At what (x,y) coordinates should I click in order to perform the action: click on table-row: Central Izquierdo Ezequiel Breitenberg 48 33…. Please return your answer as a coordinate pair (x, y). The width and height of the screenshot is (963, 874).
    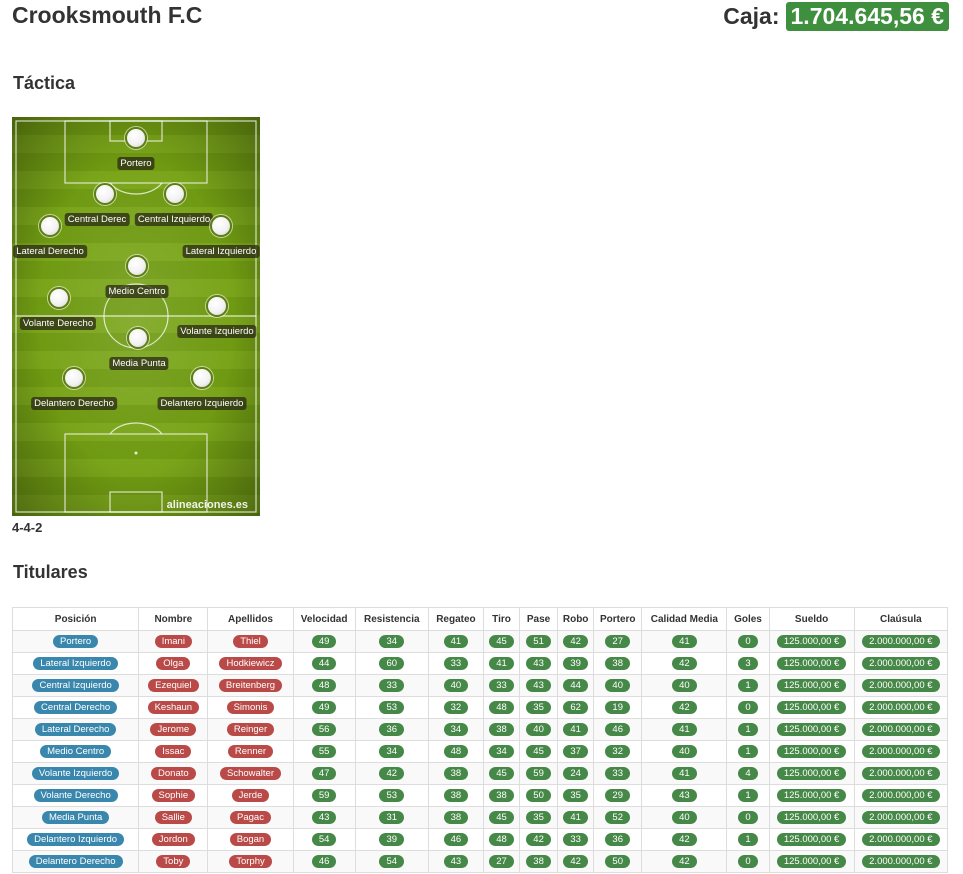
    Looking at the image, I should click on (480, 685).